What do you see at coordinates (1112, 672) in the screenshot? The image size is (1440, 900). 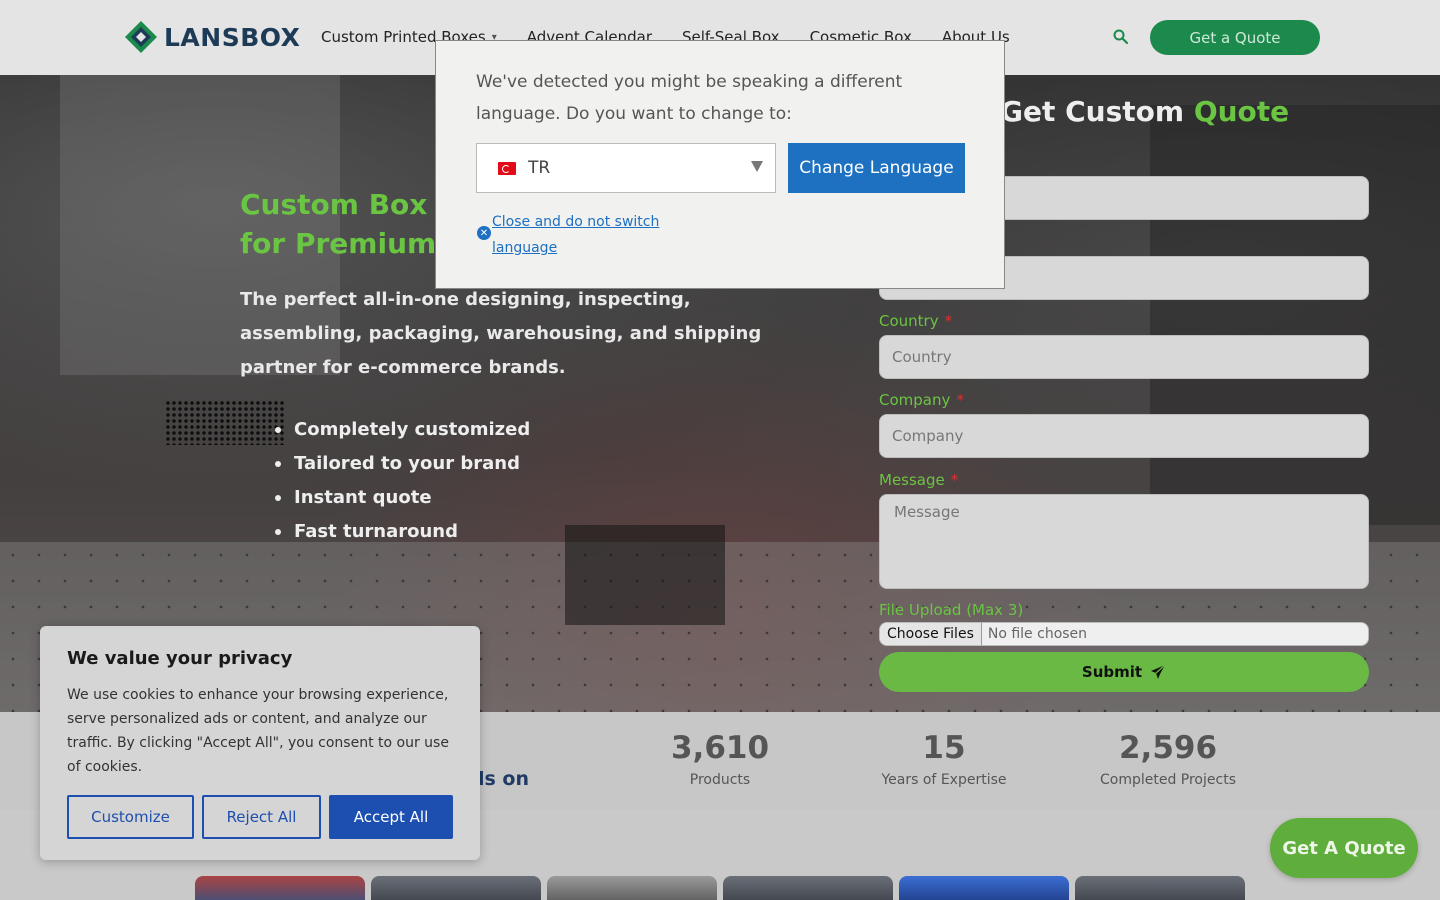 I see `submit-label: Submit` at bounding box center [1112, 672].